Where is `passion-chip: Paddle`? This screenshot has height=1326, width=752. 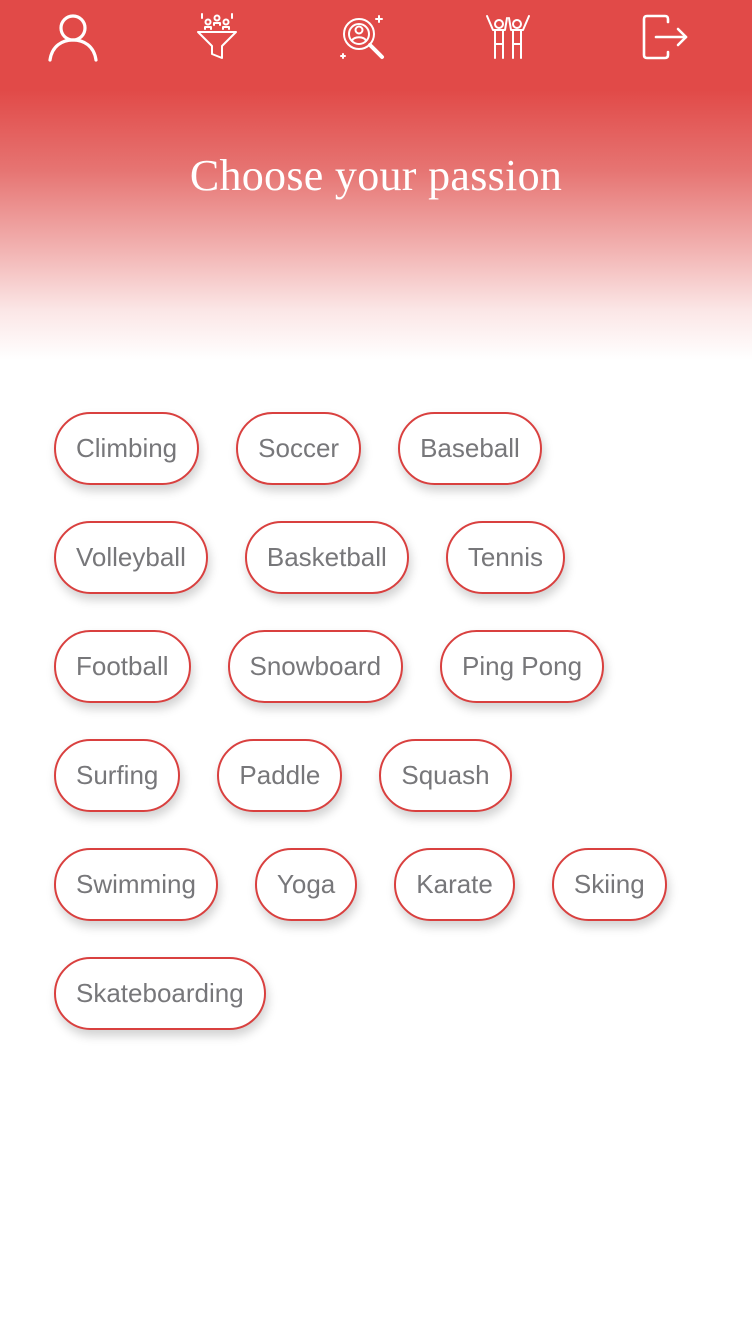
passion-chip: Paddle is located at coordinates (280, 775).